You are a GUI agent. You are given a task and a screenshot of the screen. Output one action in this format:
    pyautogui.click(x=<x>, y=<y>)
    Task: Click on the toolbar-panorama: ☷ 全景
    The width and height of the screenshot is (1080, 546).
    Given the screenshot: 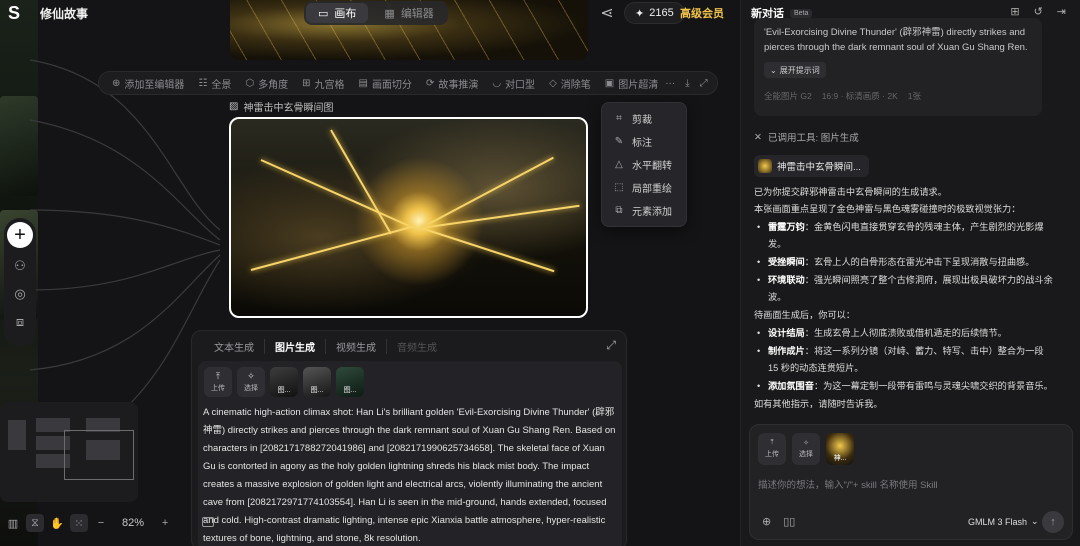 What is the action you would take?
    pyautogui.click(x=214, y=83)
    